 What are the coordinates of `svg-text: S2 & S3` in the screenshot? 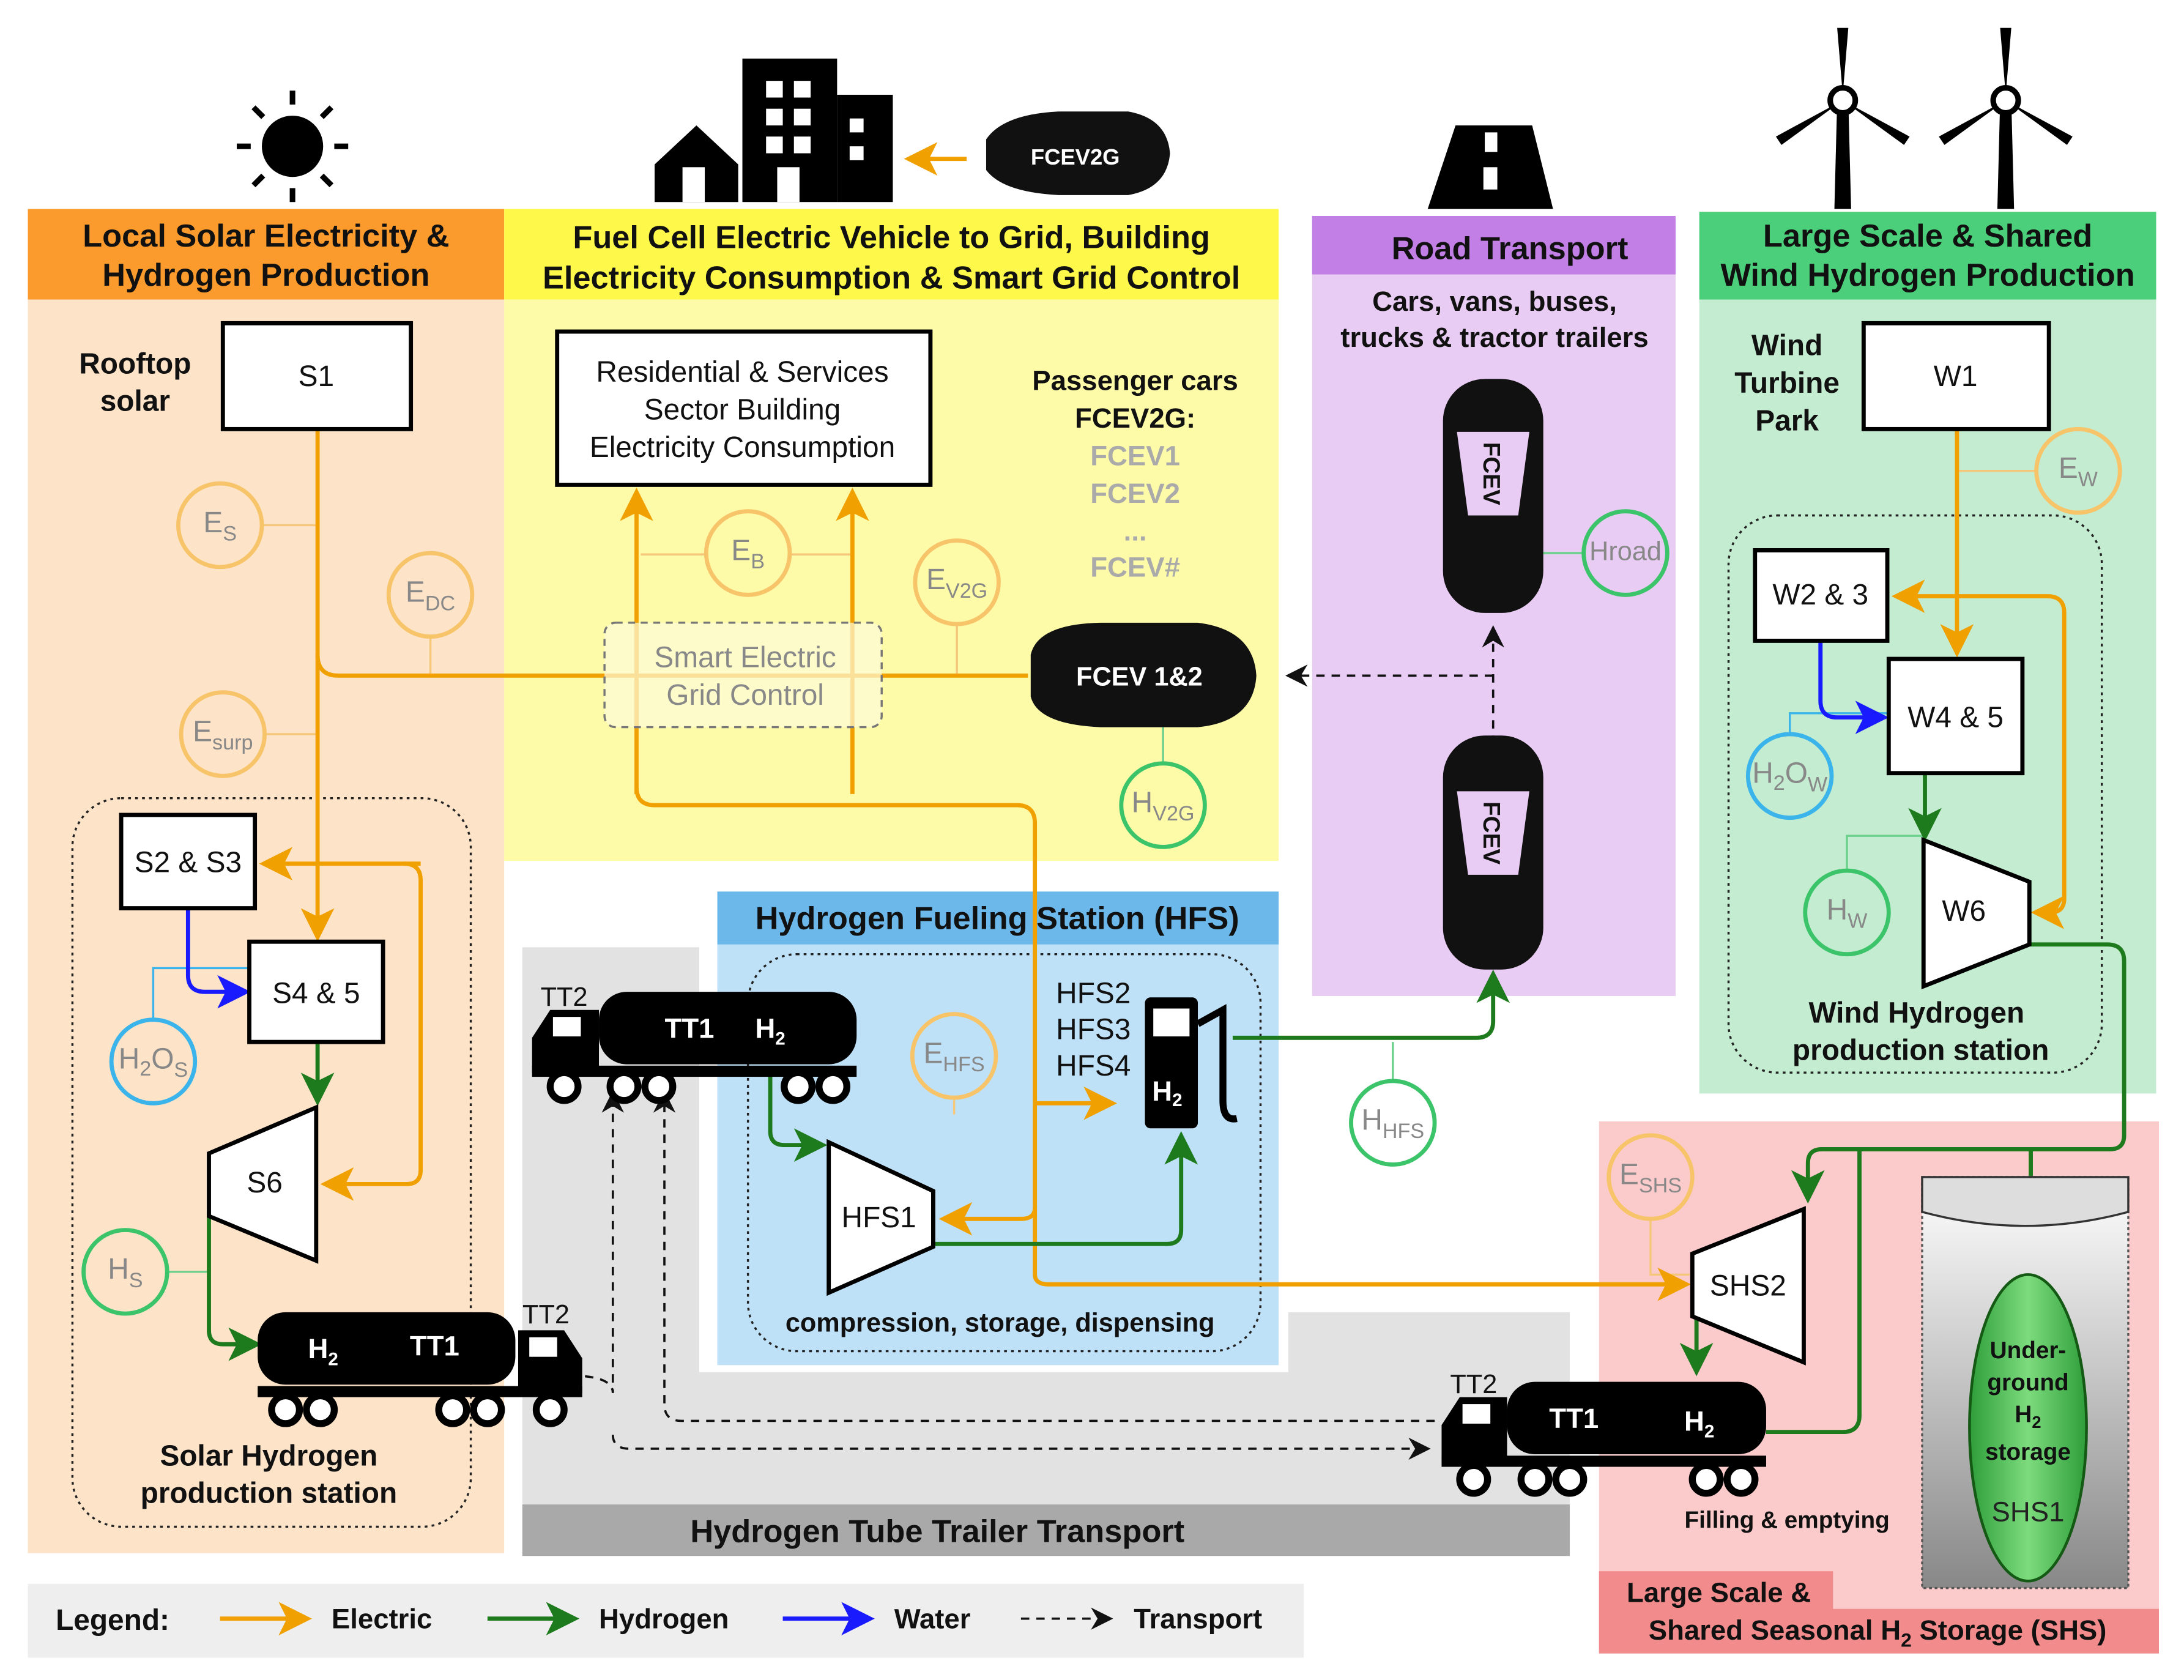 It's located at (189, 862).